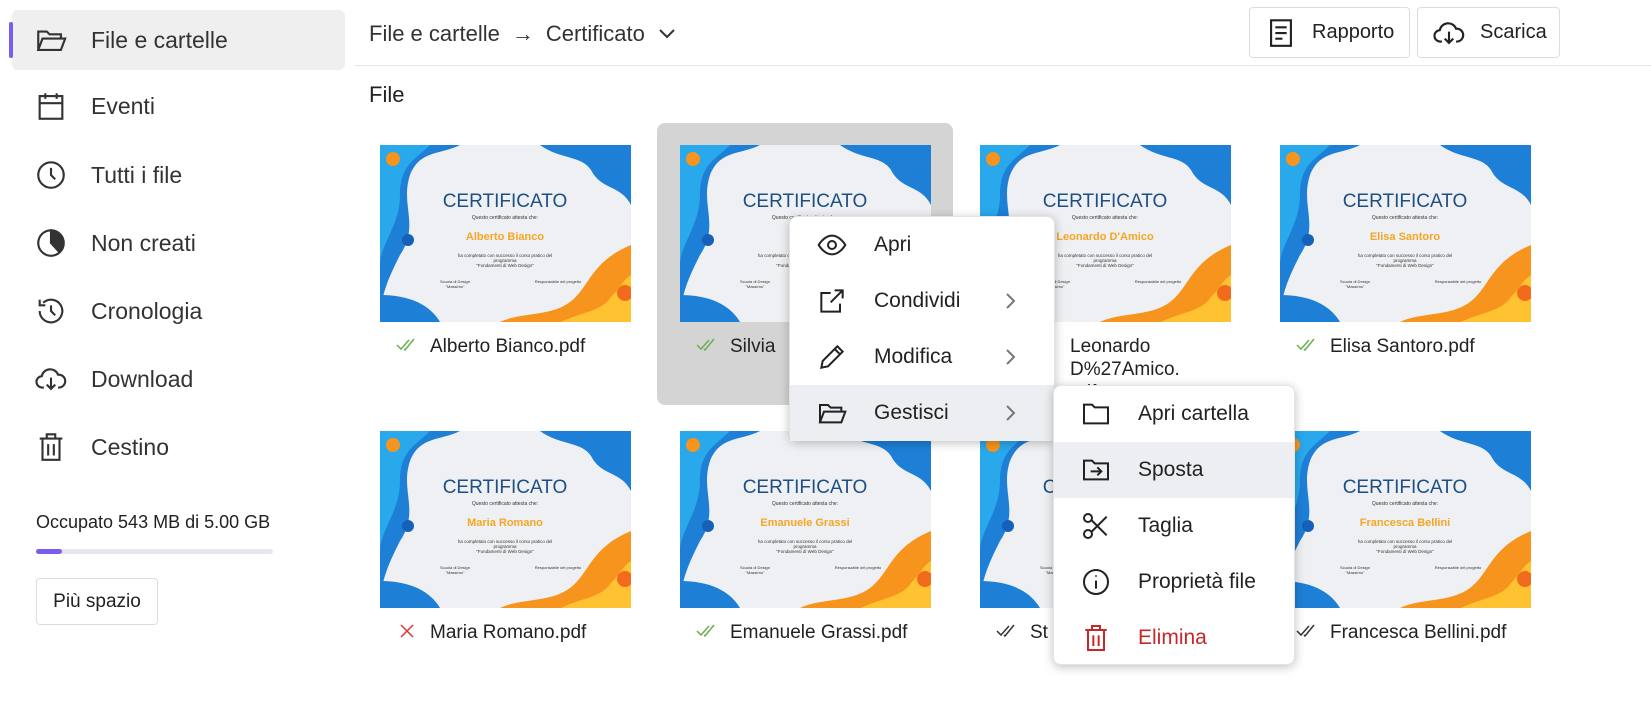 The width and height of the screenshot is (1651, 711). I want to click on error-x-icon, so click(407, 631).